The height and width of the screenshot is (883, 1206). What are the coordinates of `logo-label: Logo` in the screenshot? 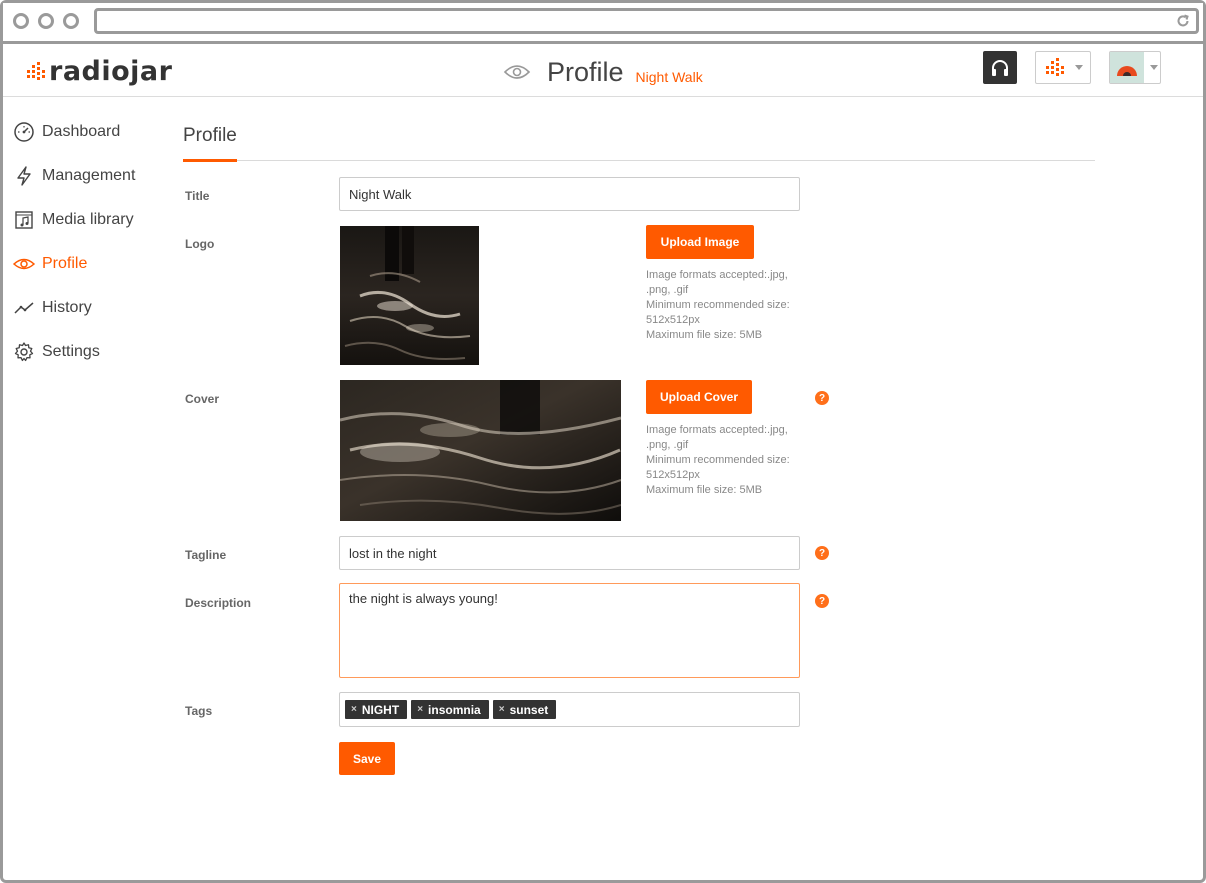 It's located at (200, 244).